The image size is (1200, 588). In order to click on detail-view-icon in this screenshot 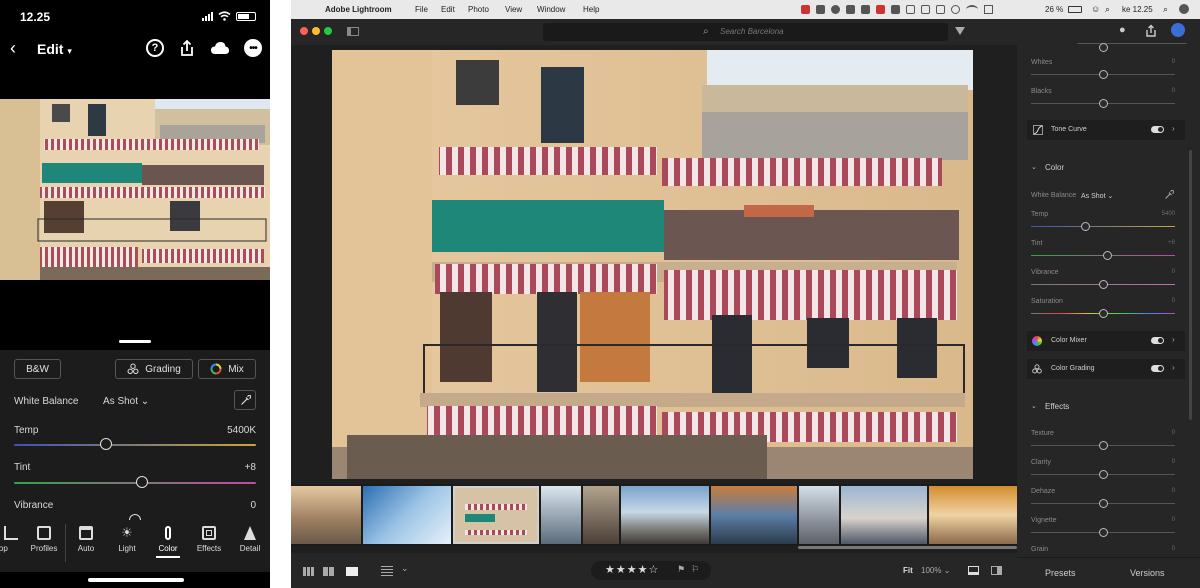, I will do `click(352, 571)`.